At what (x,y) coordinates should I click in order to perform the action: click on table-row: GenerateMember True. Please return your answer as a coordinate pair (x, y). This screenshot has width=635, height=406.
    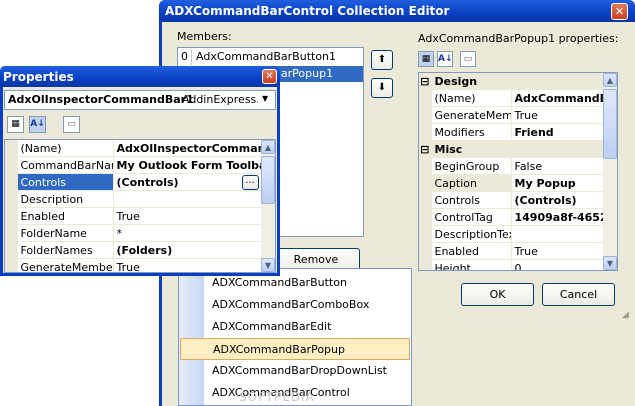
    Looking at the image, I should click on (133, 265).